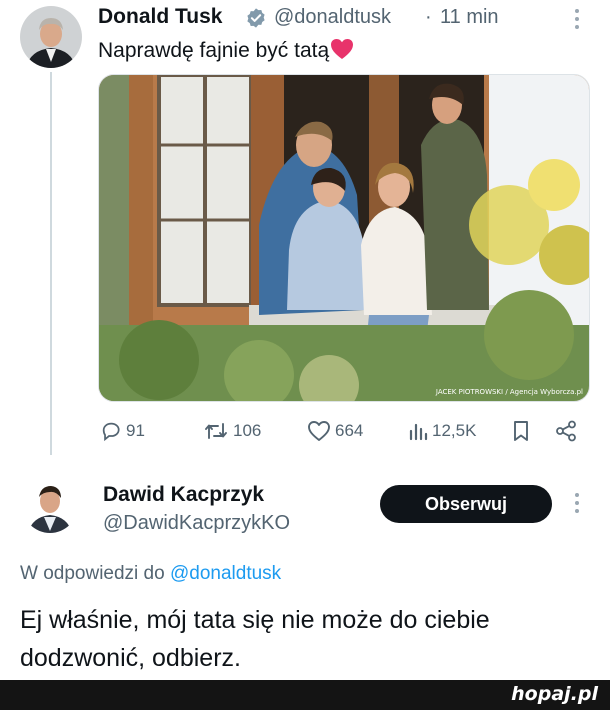 This screenshot has width=610, height=710. I want to click on reply-count: 91, so click(135, 430).